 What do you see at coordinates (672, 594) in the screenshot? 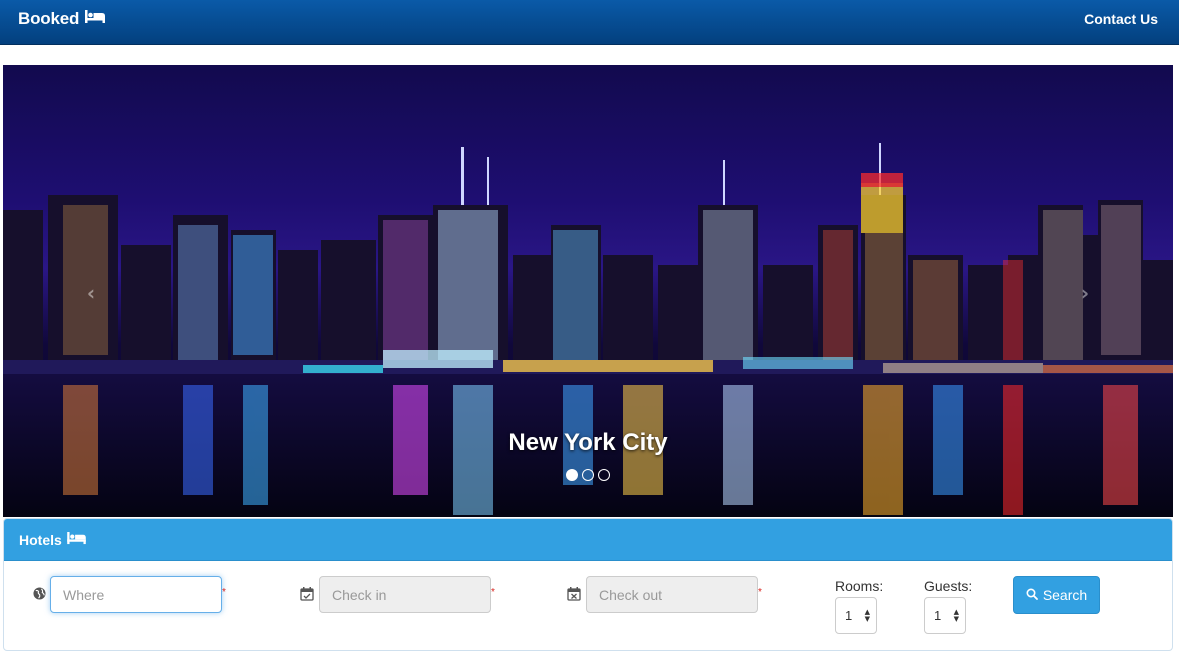
I see `check-out-input` at bounding box center [672, 594].